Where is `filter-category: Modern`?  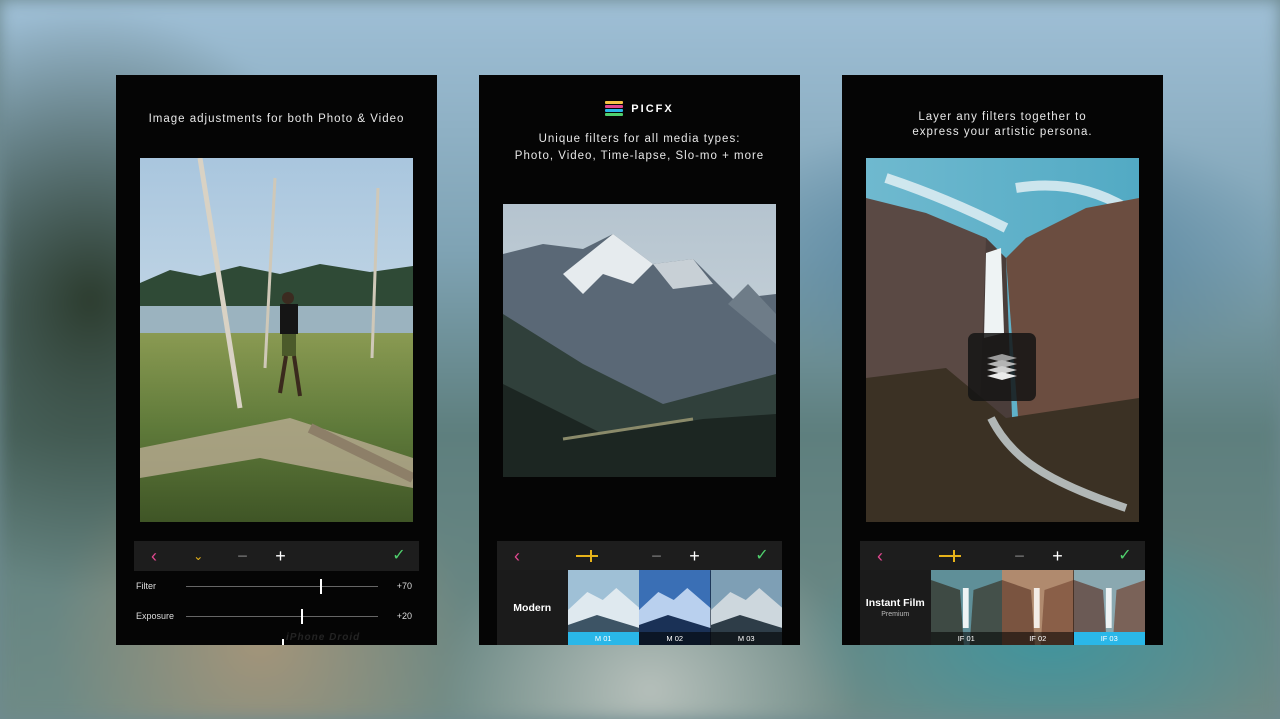
filter-category: Modern is located at coordinates (532, 607).